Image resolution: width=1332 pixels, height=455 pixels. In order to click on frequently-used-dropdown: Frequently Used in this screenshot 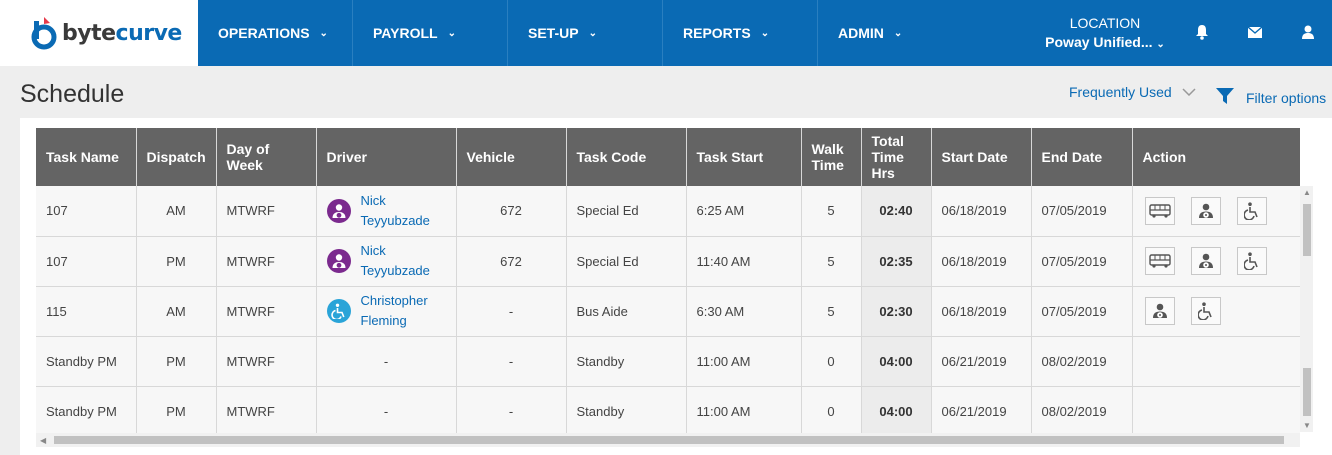, I will do `click(1132, 92)`.